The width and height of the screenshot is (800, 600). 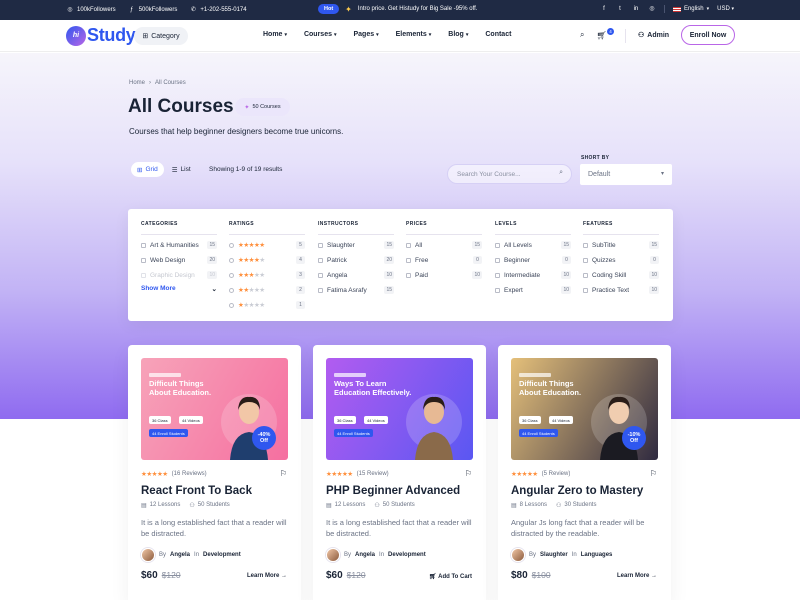 What do you see at coordinates (450, 576) in the screenshot?
I see `course-action-link: 🛒︎ Add To Cart` at bounding box center [450, 576].